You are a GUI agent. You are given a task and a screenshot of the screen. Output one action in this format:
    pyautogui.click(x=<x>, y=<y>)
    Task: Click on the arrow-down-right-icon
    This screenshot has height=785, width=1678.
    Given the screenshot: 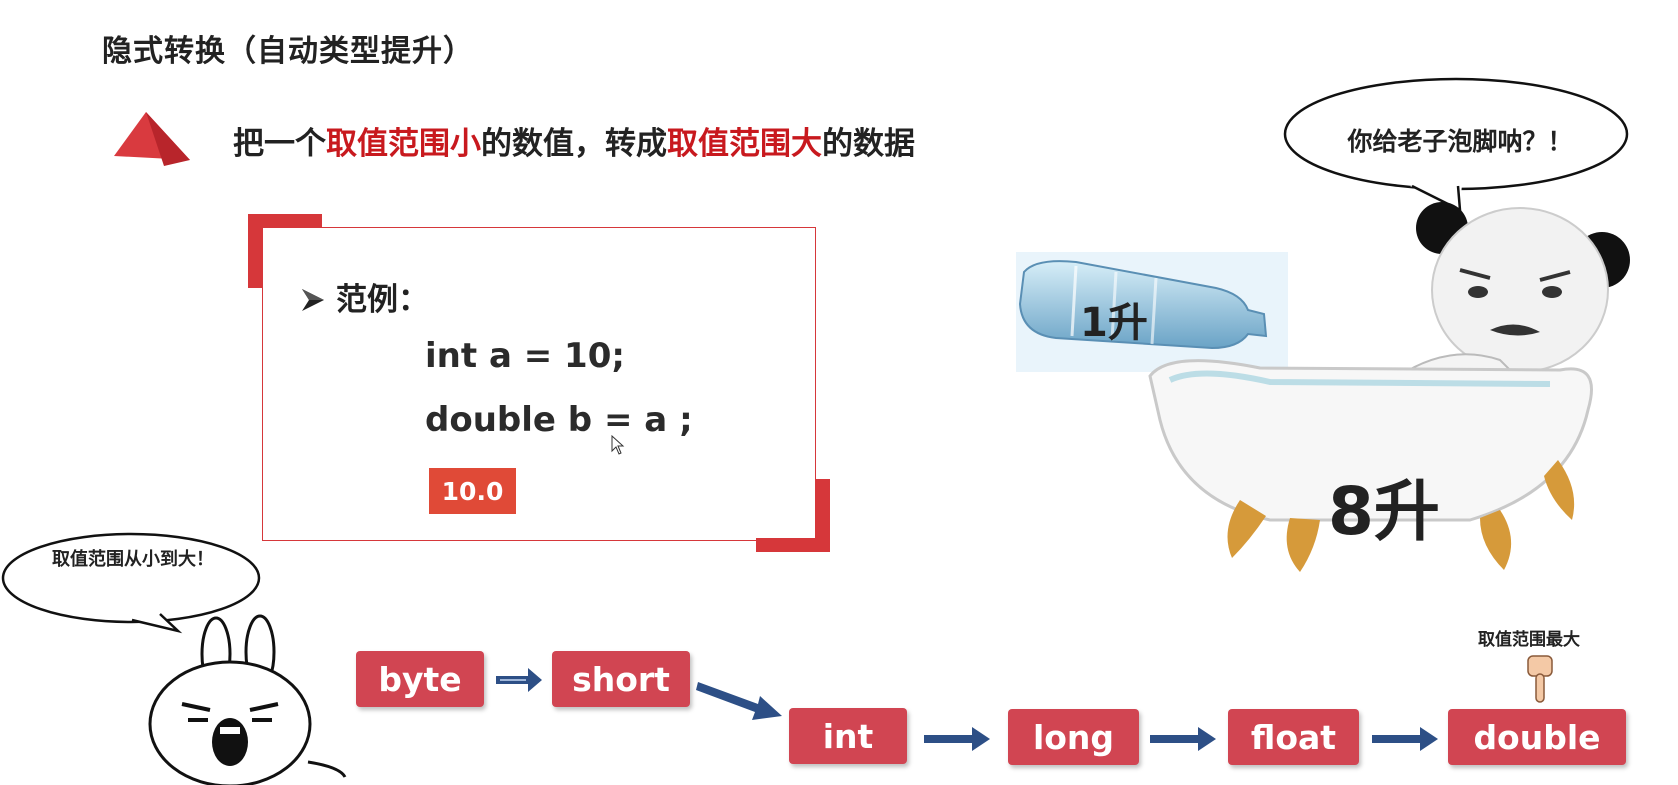 What is the action you would take?
    pyautogui.click(x=739, y=701)
    